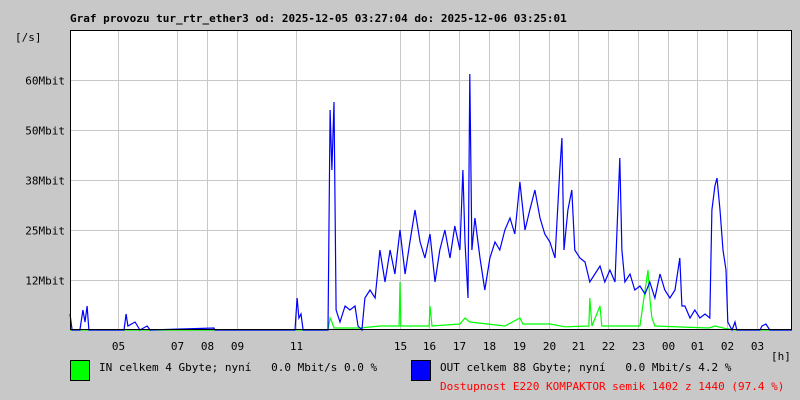  What do you see at coordinates (45, 281) in the screenshot?
I see `y-tick-label: 12Mbit` at bounding box center [45, 281].